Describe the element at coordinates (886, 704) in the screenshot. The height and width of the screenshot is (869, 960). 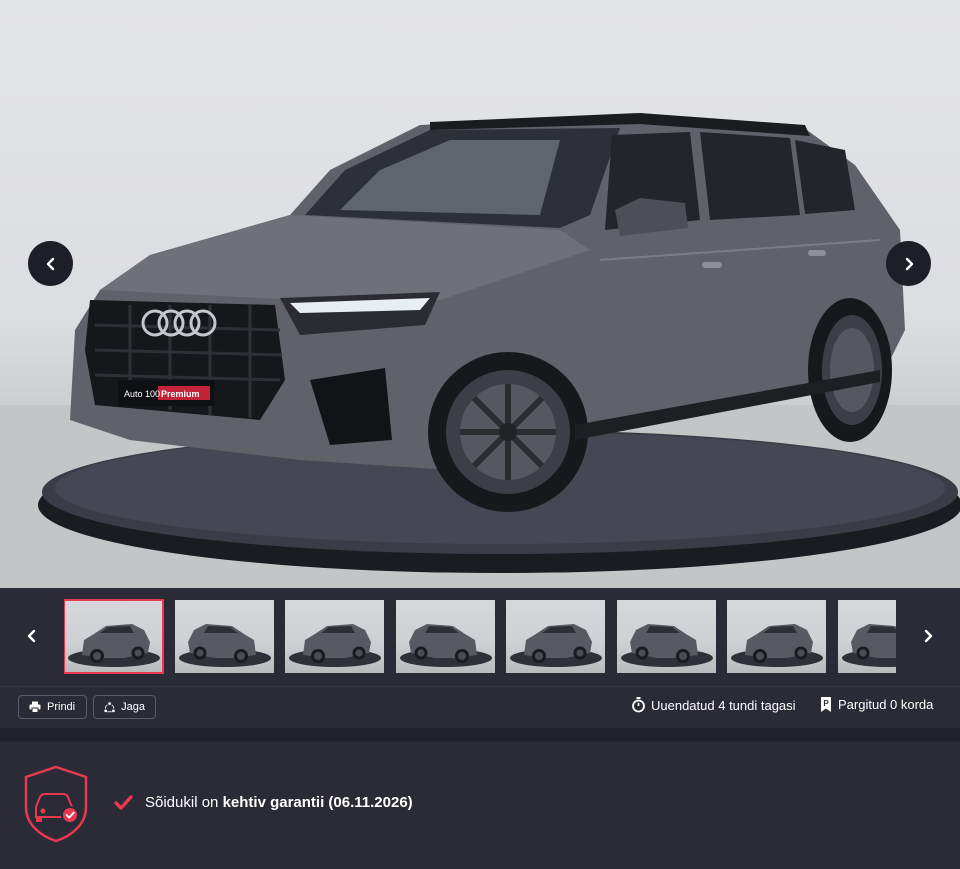
I see `parked-text: Pargitud 0 korda` at that location.